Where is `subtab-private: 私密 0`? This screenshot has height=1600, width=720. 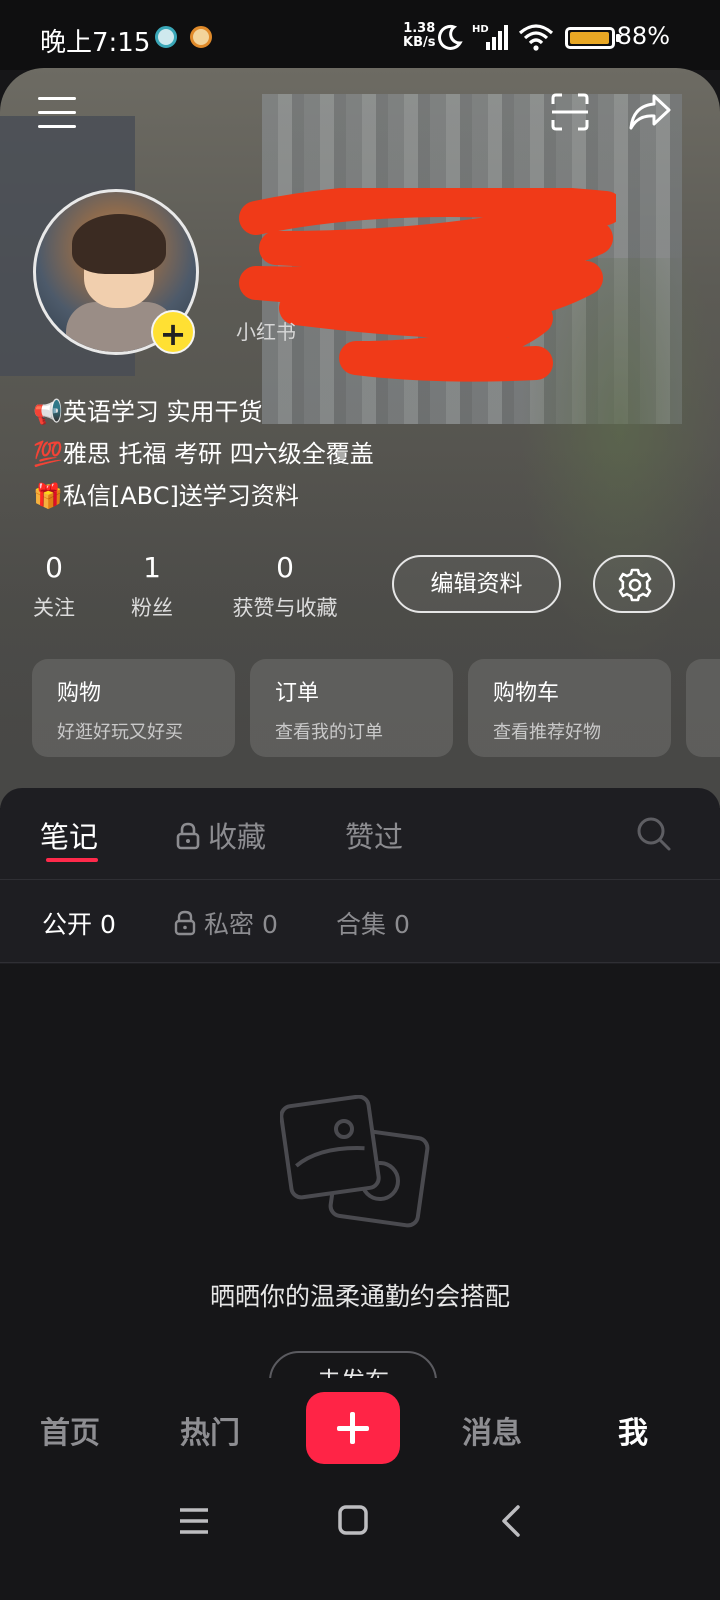 subtab-private: 私密 0 is located at coordinates (226, 923).